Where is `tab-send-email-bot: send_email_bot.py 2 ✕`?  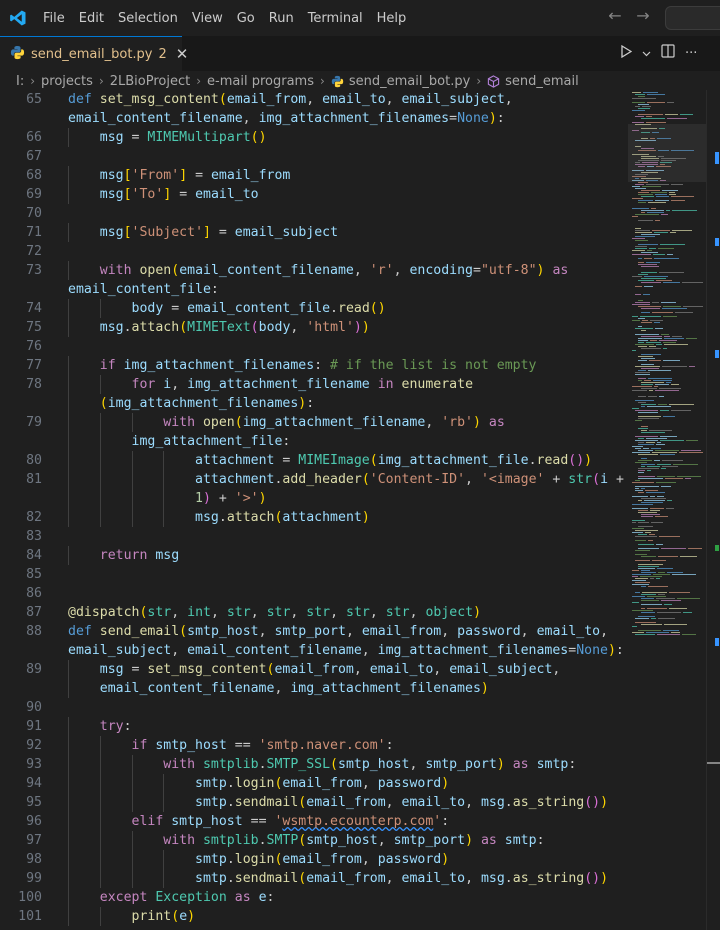 tab-send-email-bot: send_email_bot.py 2 ✕ is located at coordinates (94, 53).